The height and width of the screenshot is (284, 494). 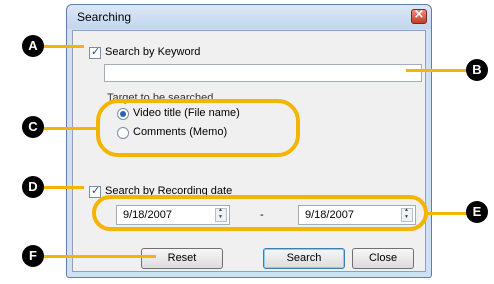 What do you see at coordinates (198, 128) in the screenshot?
I see `callout-c-ring` at bounding box center [198, 128].